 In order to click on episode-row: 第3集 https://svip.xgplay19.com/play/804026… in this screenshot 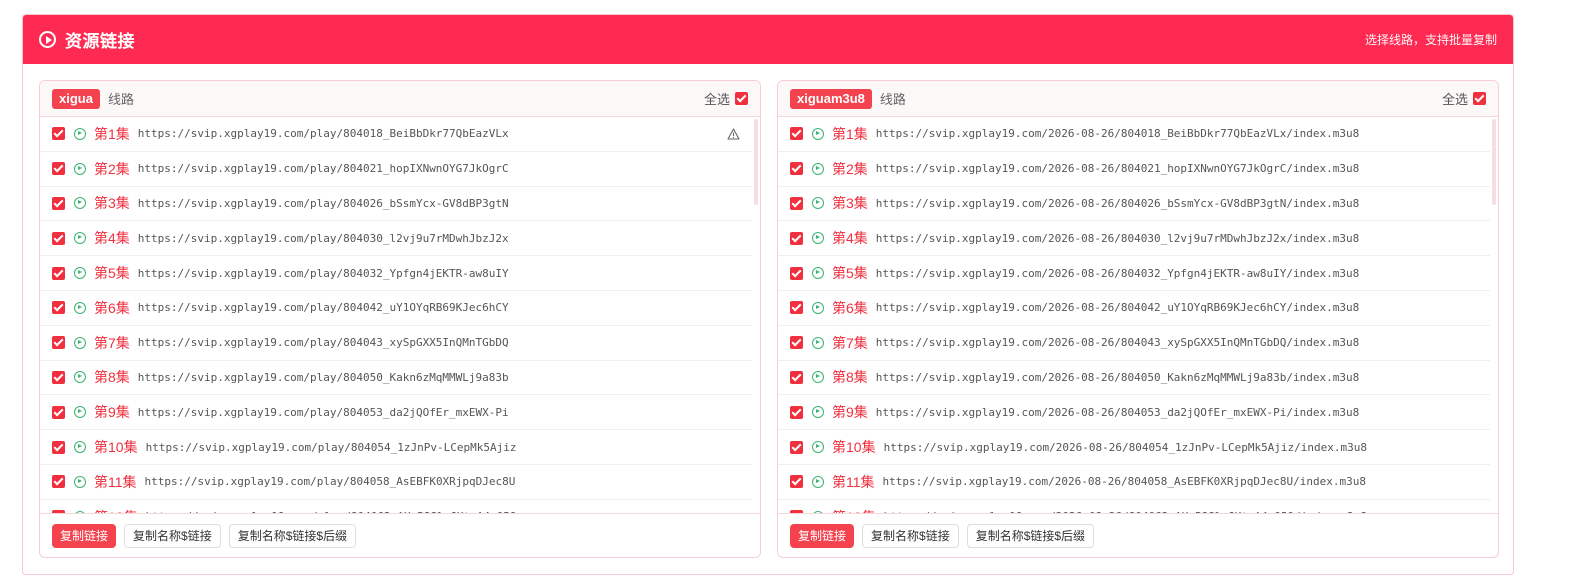, I will do `click(396, 204)`.